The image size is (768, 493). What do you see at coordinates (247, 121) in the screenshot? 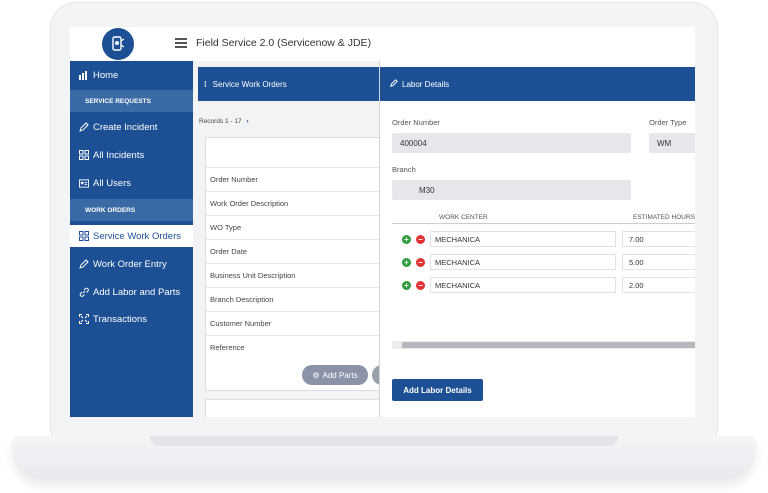
I see `chevron-right-icon: ›` at bounding box center [247, 121].